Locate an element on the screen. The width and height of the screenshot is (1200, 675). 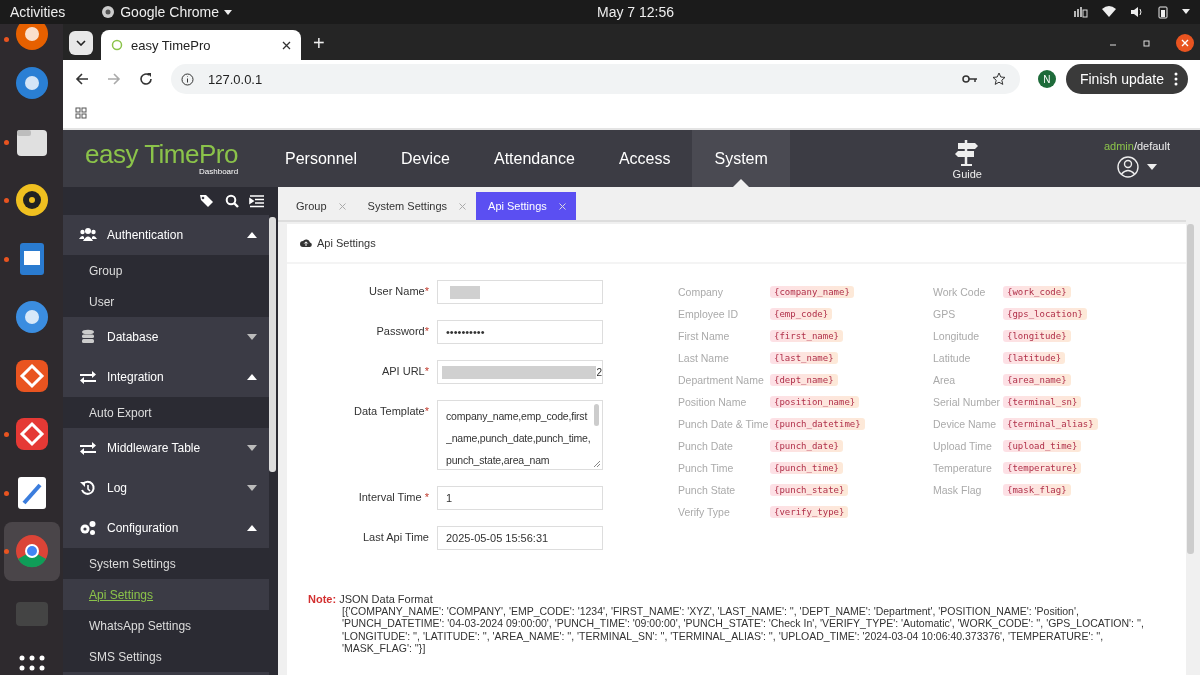
placeholder-tag: {punch_state} is located at coordinates (809, 490).